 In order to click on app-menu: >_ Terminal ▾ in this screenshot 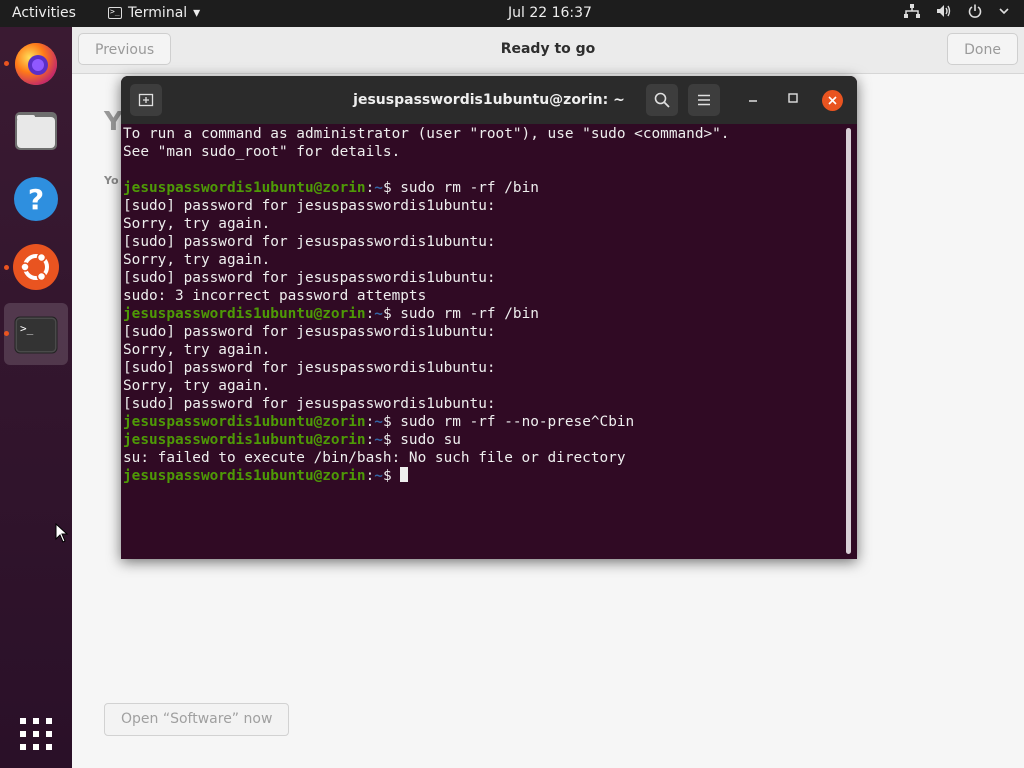, I will do `click(154, 13)`.